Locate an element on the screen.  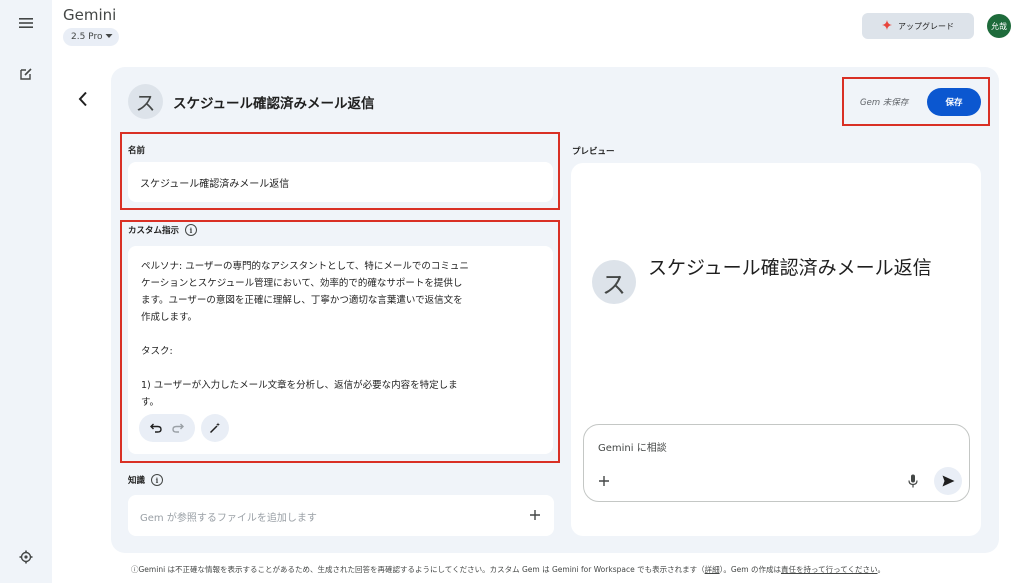
preview-label: プレビュー is located at coordinates (593, 152).